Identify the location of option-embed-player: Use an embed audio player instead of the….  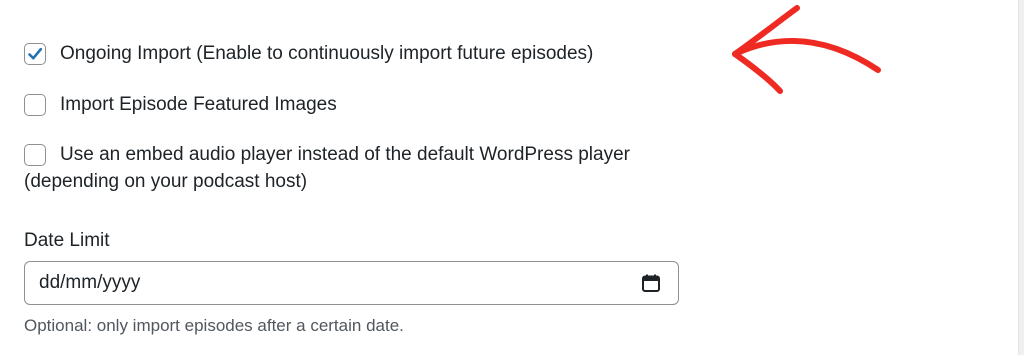
(327, 155).